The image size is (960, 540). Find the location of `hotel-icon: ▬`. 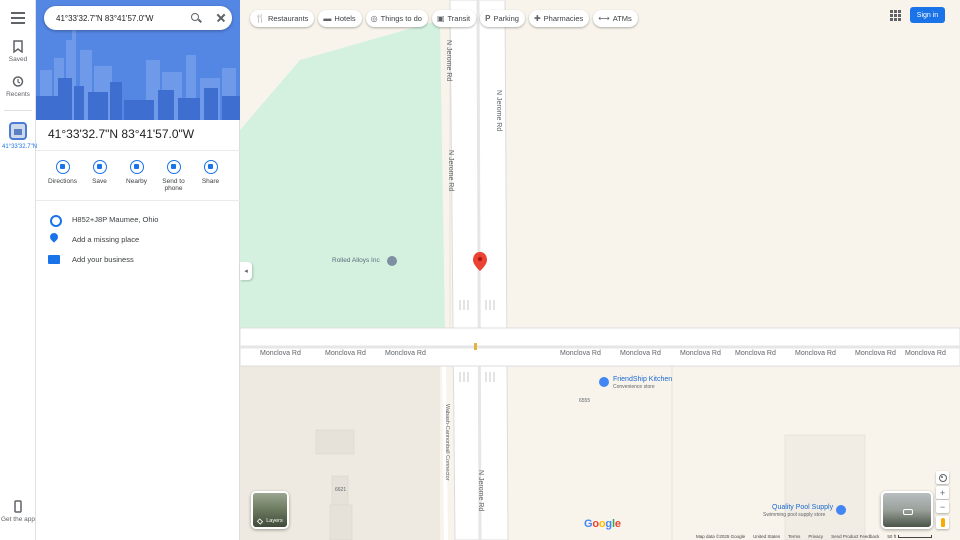

hotel-icon: ▬ is located at coordinates (327, 18).